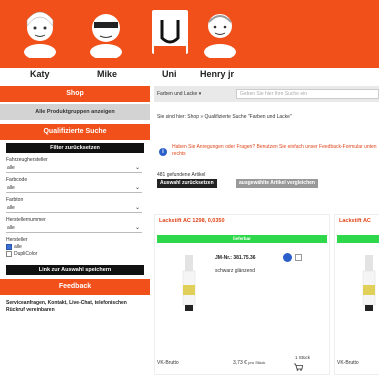 The height and width of the screenshot is (375, 379). I want to click on cart-icon, so click(298, 367).